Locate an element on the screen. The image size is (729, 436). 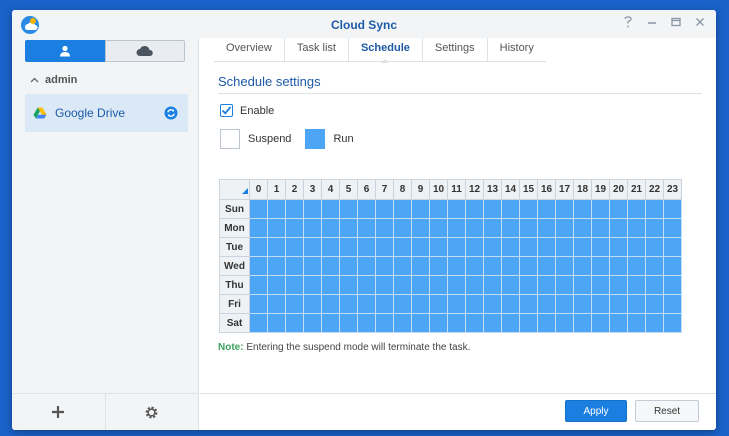
hour-header: 14 is located at coordinates (510, 189).